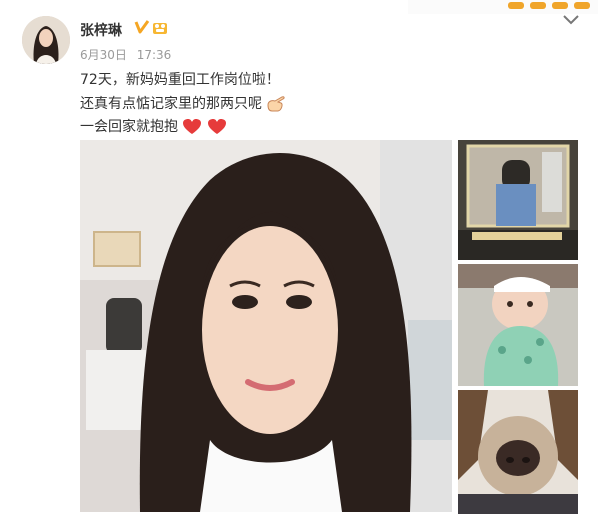 The width and height of the screenshot is (598, 519). What do you see at coordinates (518, 452) in the screenshot?
I see `thumbnail-dog` at bounding box center [518, 452].